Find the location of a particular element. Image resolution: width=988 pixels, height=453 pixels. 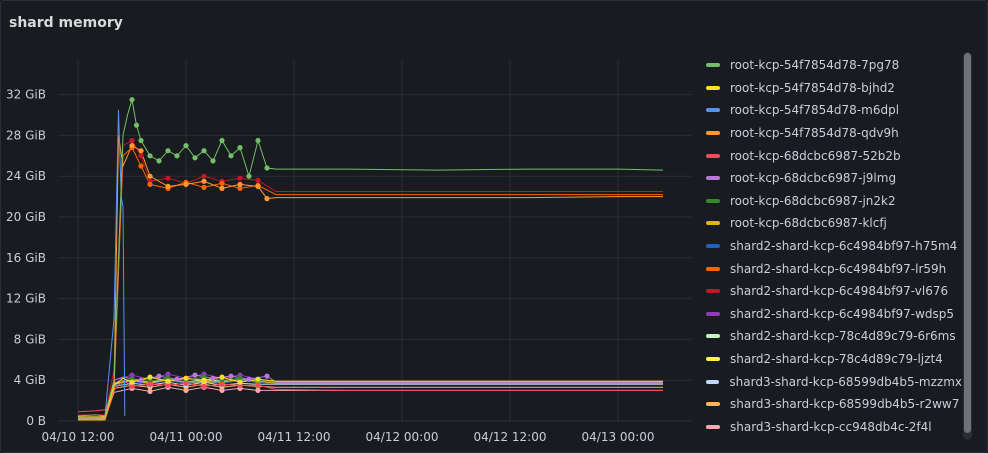

y-tick-label: 32 GiB is located at coordinates (26, 95).